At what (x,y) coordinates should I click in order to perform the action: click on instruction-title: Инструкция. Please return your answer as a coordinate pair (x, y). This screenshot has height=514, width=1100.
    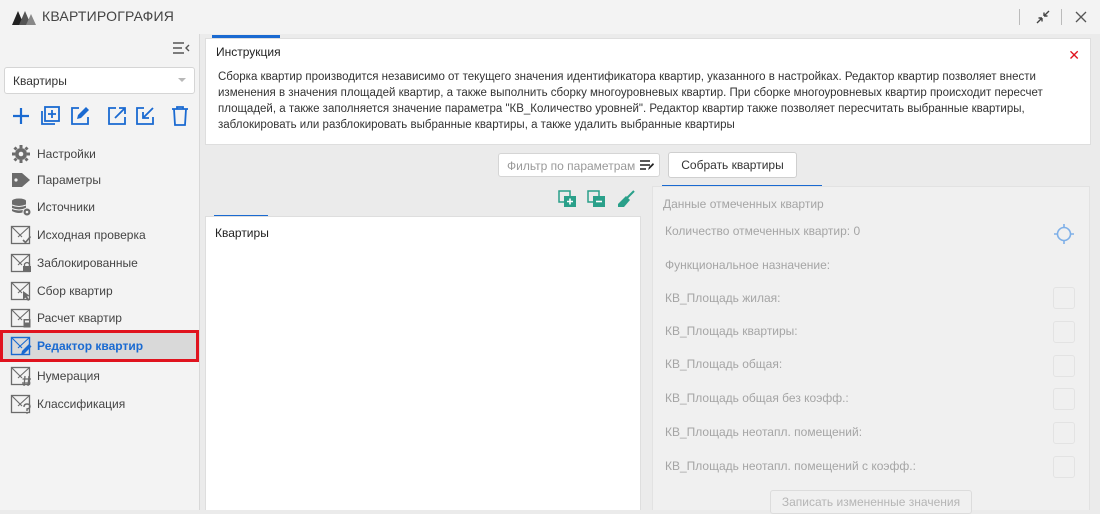
    Looking at the image, I should click on (248, 52).